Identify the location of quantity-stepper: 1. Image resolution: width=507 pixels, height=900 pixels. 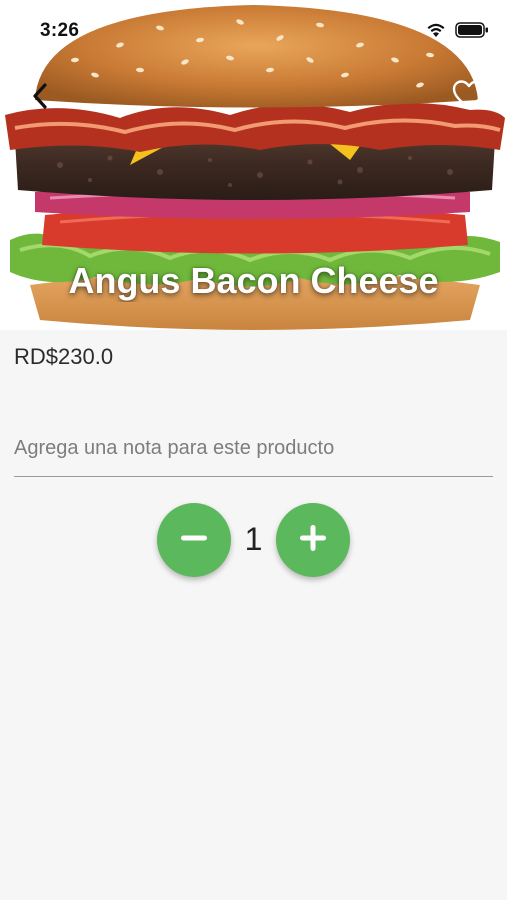
(253, 541).